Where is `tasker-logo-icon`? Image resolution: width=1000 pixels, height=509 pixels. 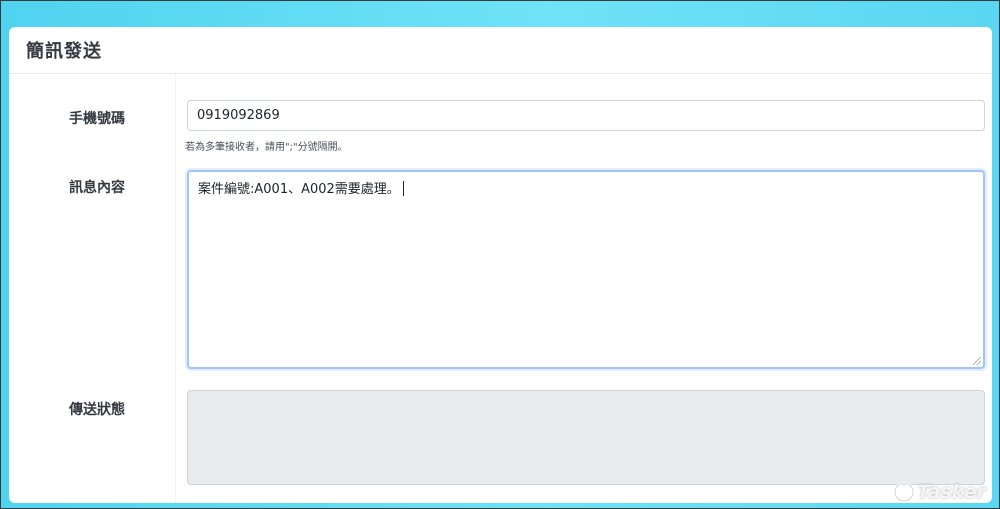 tasker-logo-icon is located at coordinates (904, 492).